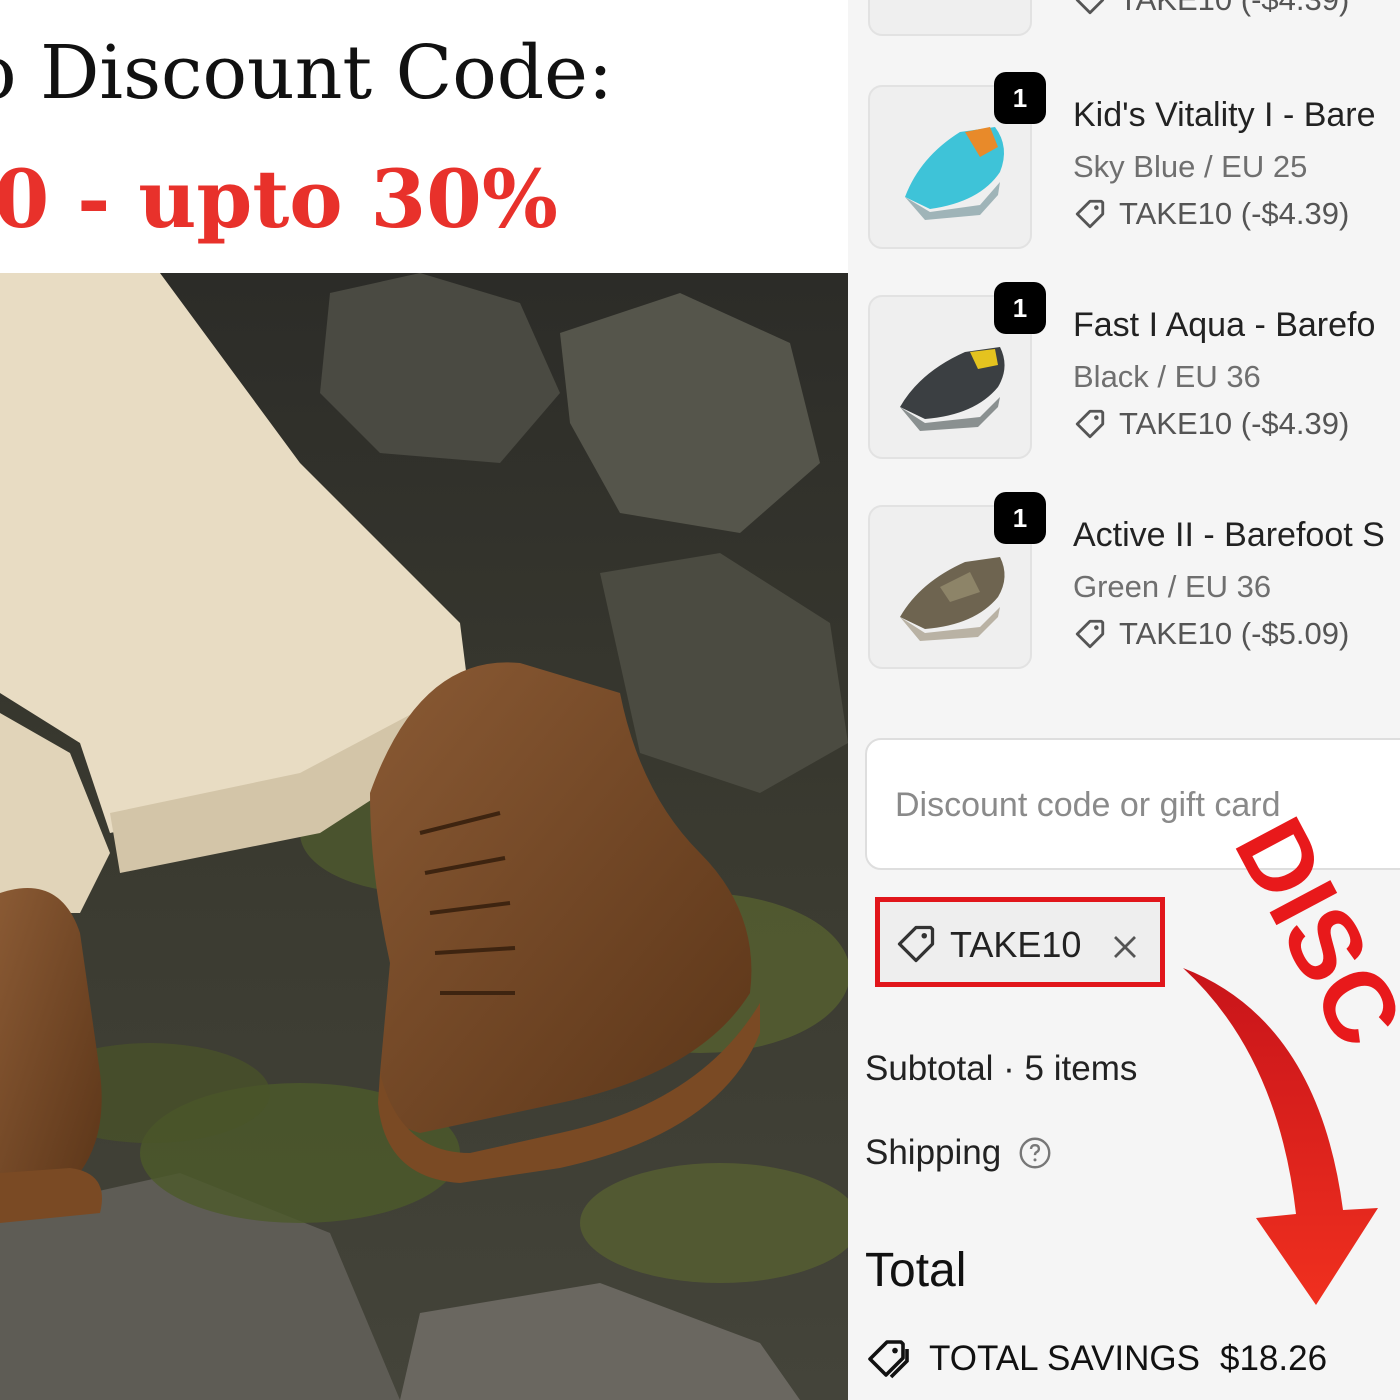 This screenshot has height=1400, width=1400. What do you see at coordinates (1125, 947) in the screenshot?
I see `remove-code-icon` at bounding box center [1125, 947].